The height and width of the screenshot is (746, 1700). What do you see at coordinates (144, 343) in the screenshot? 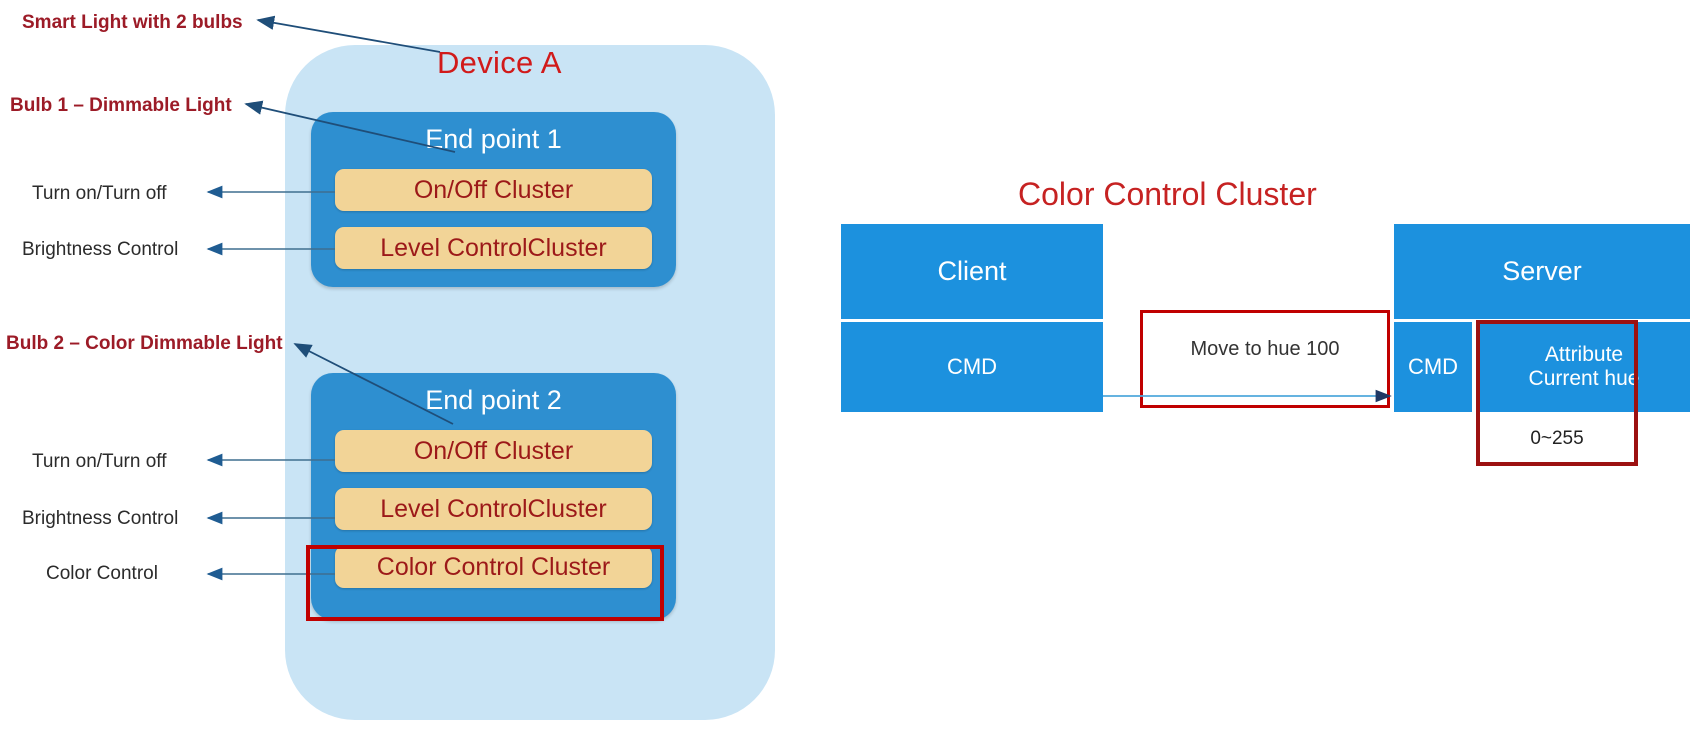
I see `annotation-bulb-2: Bulb 2 – Color Dimmable Light` at bounding box center [144, 343].